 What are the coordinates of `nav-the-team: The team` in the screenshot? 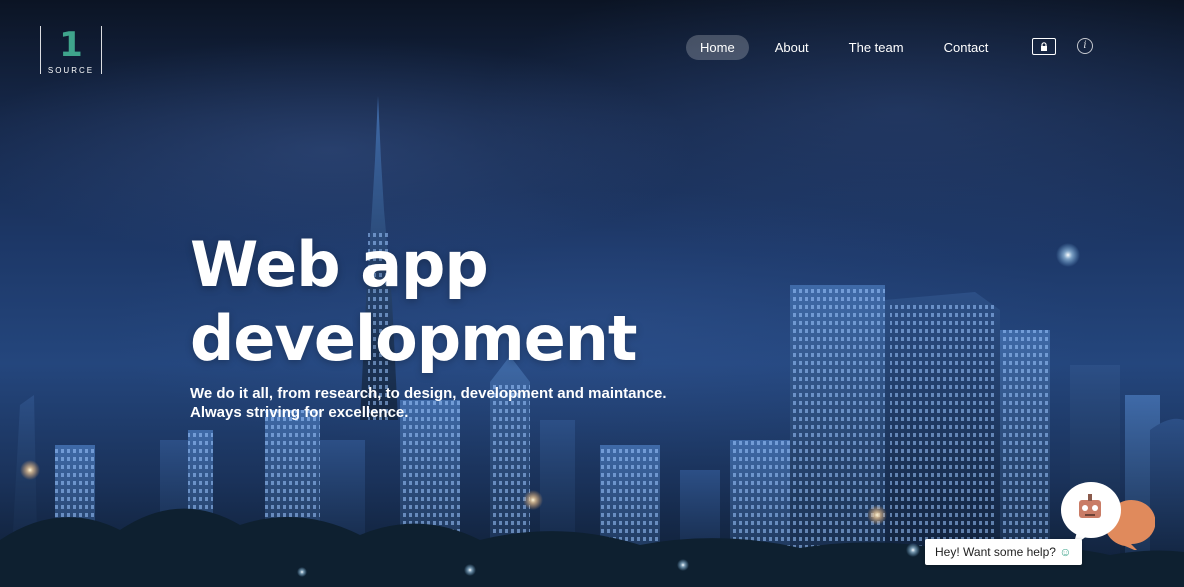 It's located at (876, 47).